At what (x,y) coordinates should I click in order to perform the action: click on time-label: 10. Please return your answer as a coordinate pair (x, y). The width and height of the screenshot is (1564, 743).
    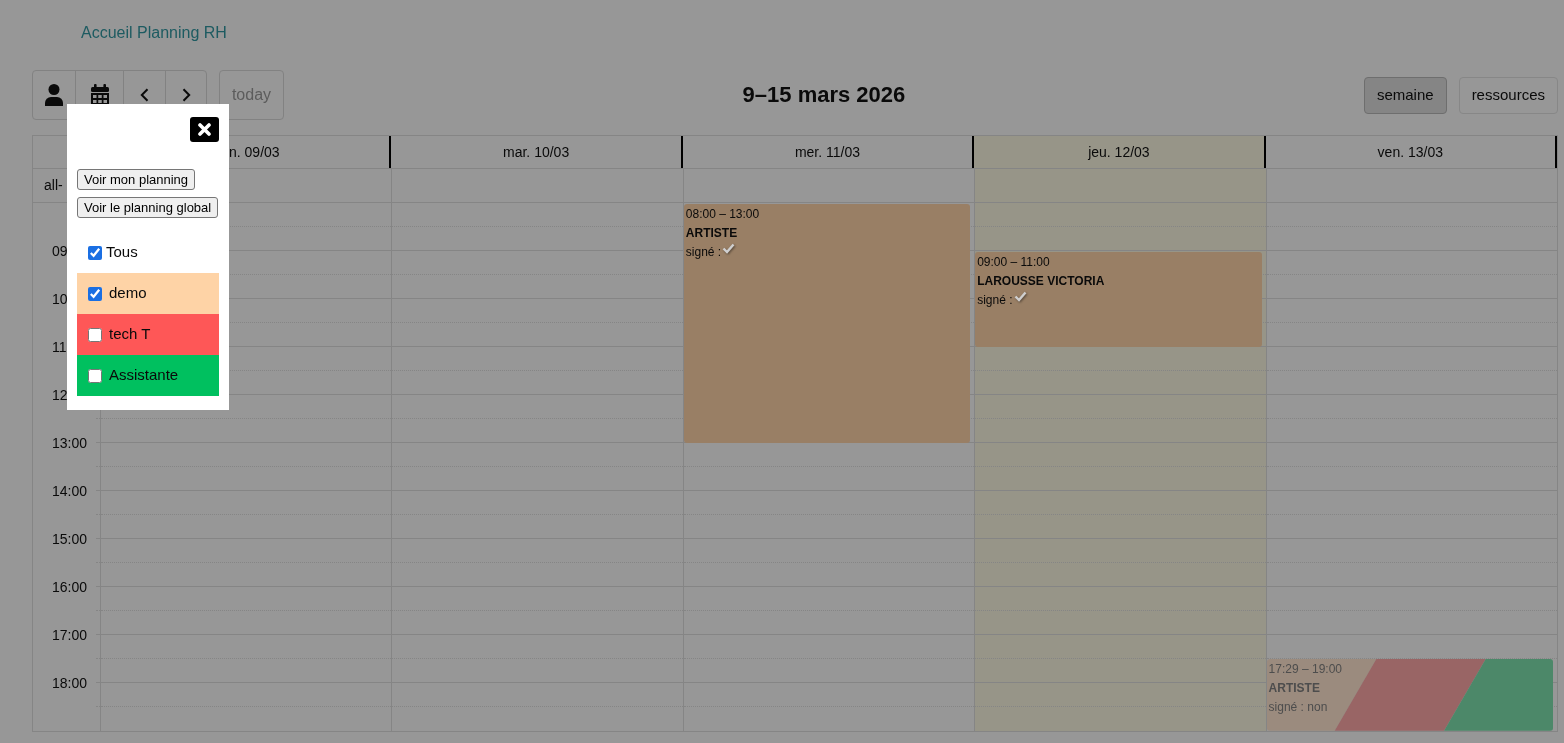
    Looking at the image, I should click on (60, 299).